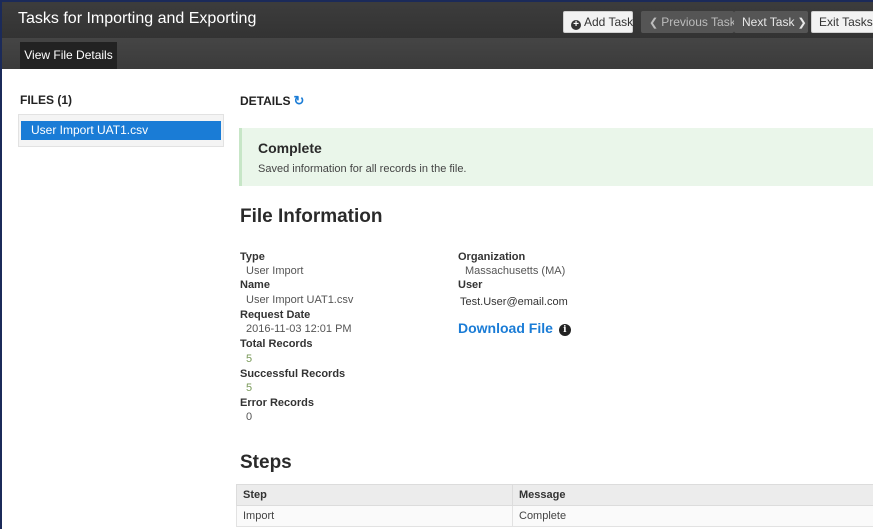  What do you see at coordinates (492, 257) in the screenshot?
I see `organization-label: Organization` at bounding box center [492, 257].